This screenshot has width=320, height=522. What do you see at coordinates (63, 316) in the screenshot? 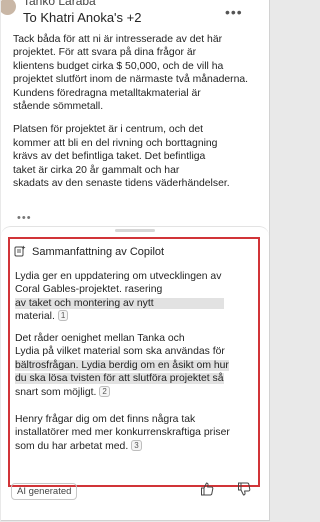
I see `citation-badge: 1` at bounding box center [63, 316].